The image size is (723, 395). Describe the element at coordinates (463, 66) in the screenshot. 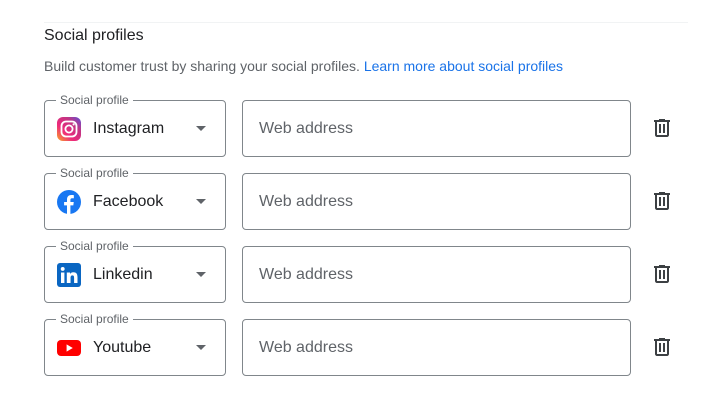

I see `learn-more-link: Learn more about social profiles` at that location.